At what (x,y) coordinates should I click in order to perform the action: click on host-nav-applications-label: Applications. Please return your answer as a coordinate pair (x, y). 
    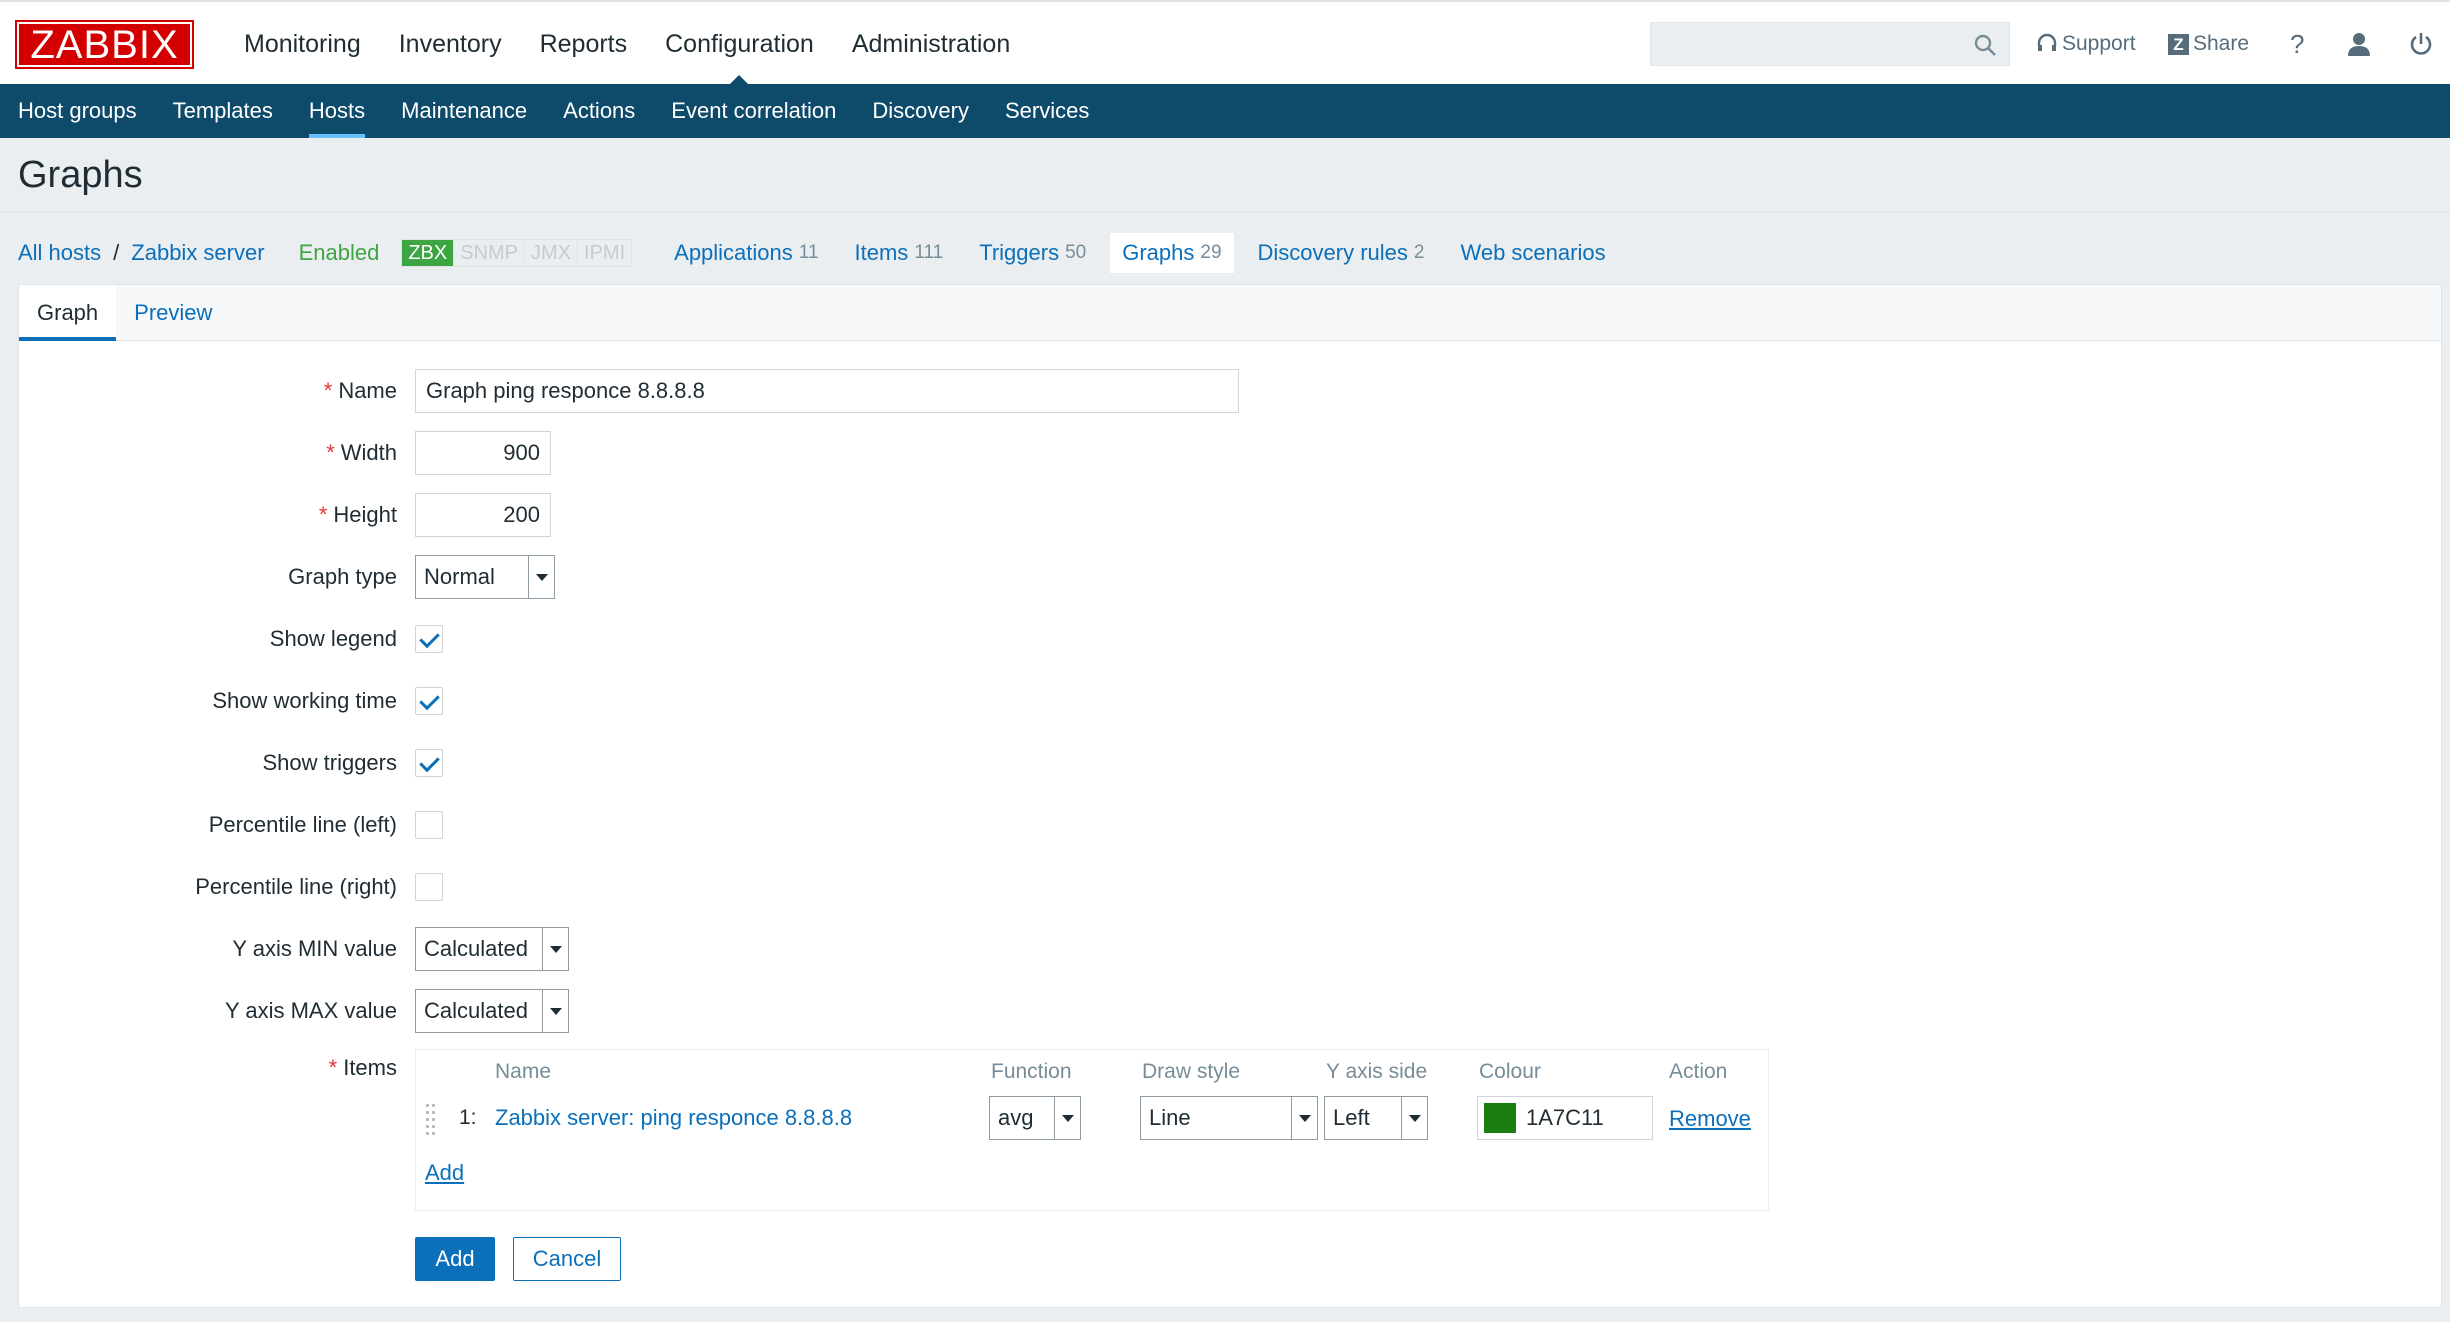
    Looking at the image, I should click on (733, 253).